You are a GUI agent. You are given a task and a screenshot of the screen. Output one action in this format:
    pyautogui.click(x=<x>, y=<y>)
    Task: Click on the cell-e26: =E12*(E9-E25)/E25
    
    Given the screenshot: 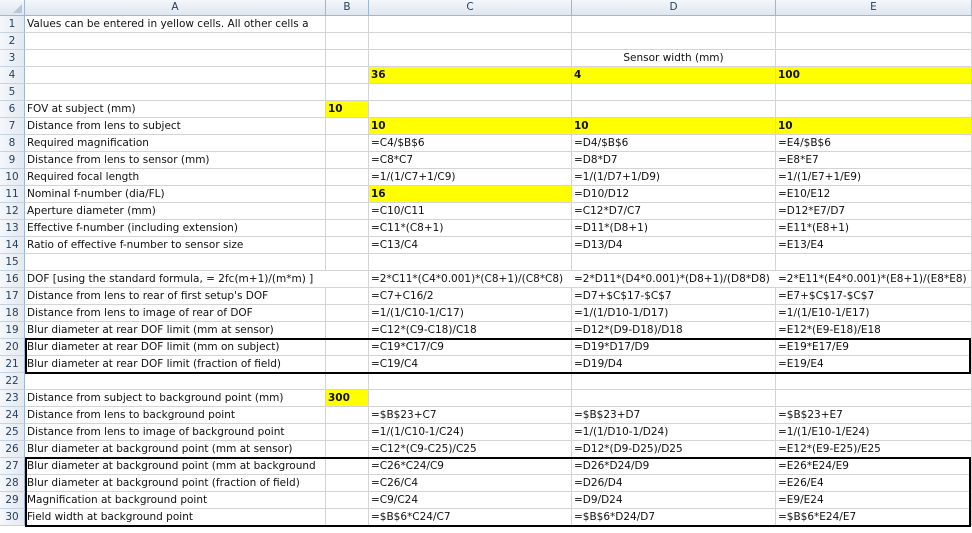 What is the action you would take?
    pyautogui.click(x=874, y=449)
    